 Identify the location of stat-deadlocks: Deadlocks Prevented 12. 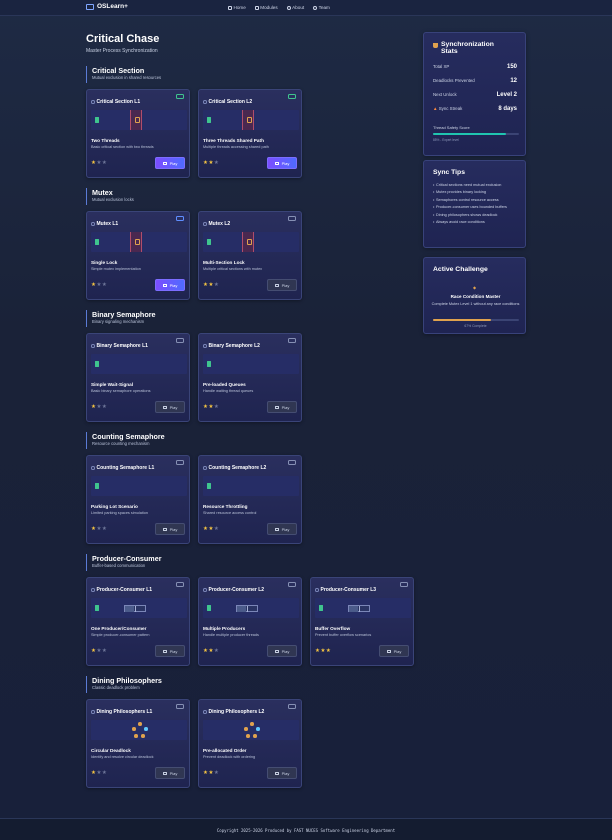
(475, 81).